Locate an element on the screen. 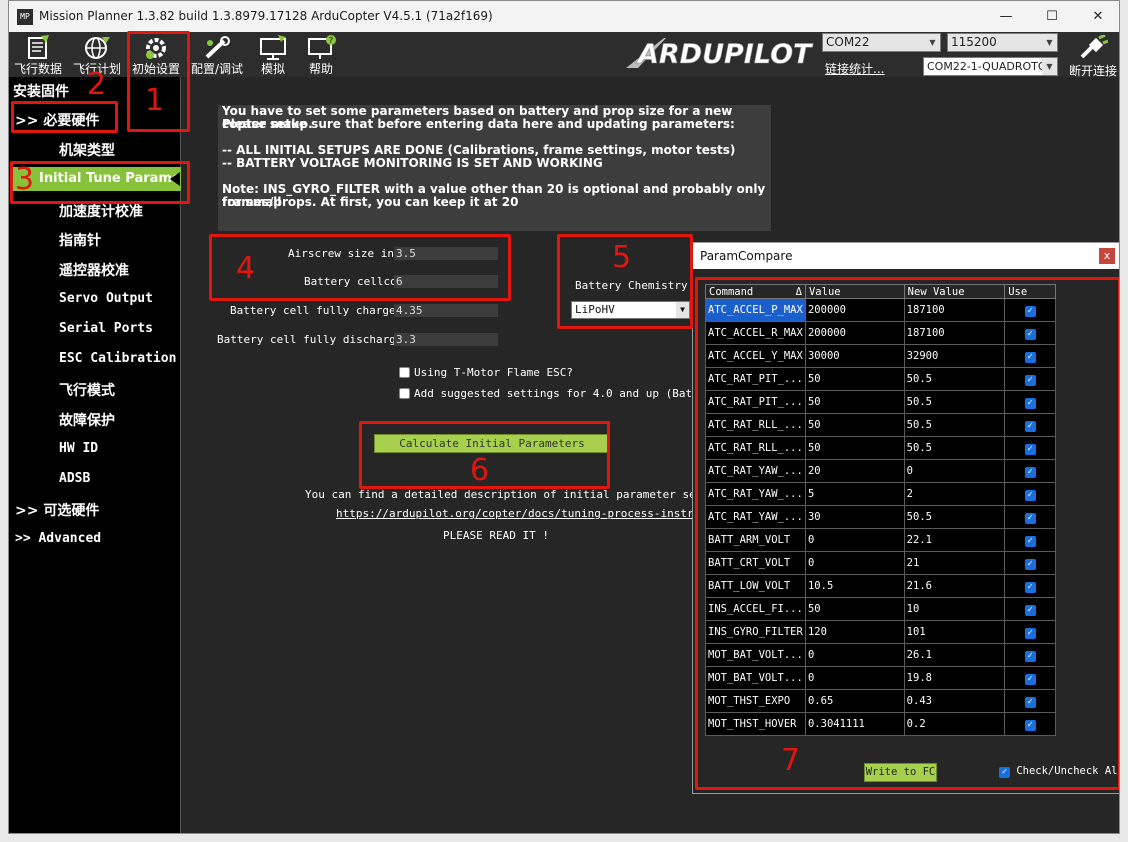 Image resolution: width=1128 pixels, height=842 pixels. charged-voltage-label: Battery cell fully charged v is located at coordinates (323, 310).